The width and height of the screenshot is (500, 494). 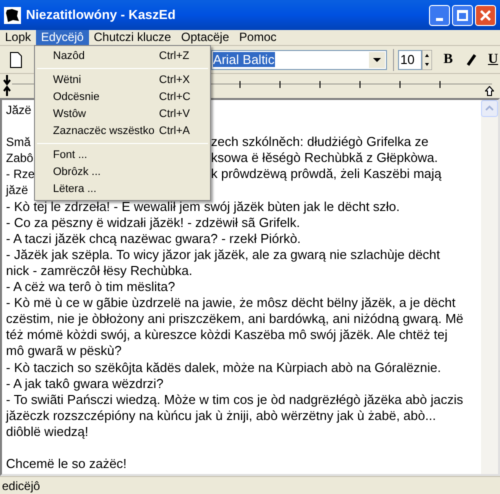 I want to click on text-line: - Kò taczich so szëkôjta kădës dalek, mòże na Kùrpiach abò na Góralëznie., so click(x=224, y=367).